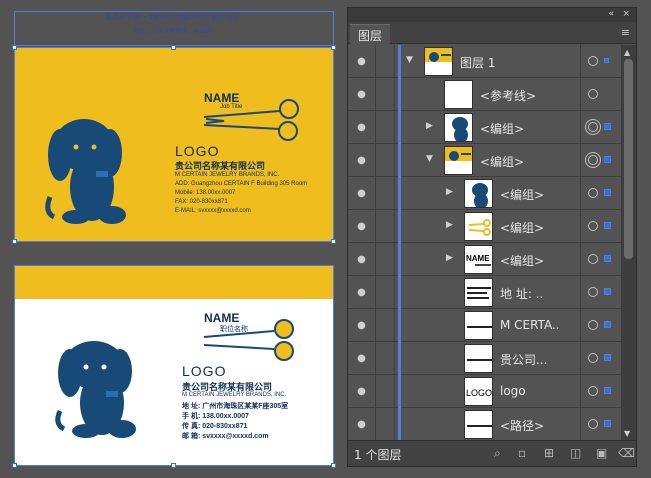  Describe the element at coordinates (530, 325) in the screenshot. I see `layer-name: M CERTA..` at that location.